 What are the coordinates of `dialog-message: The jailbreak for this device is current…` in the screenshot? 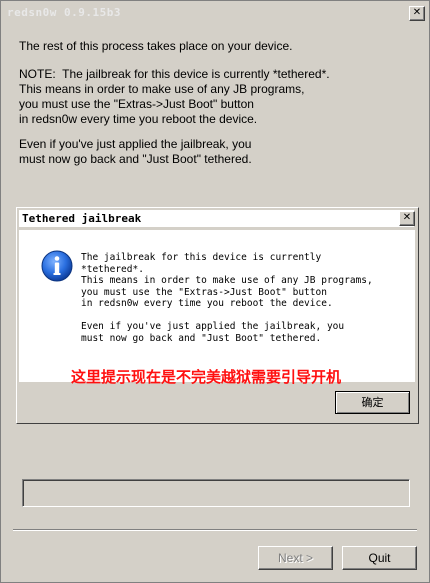 It's located at (227, 298).